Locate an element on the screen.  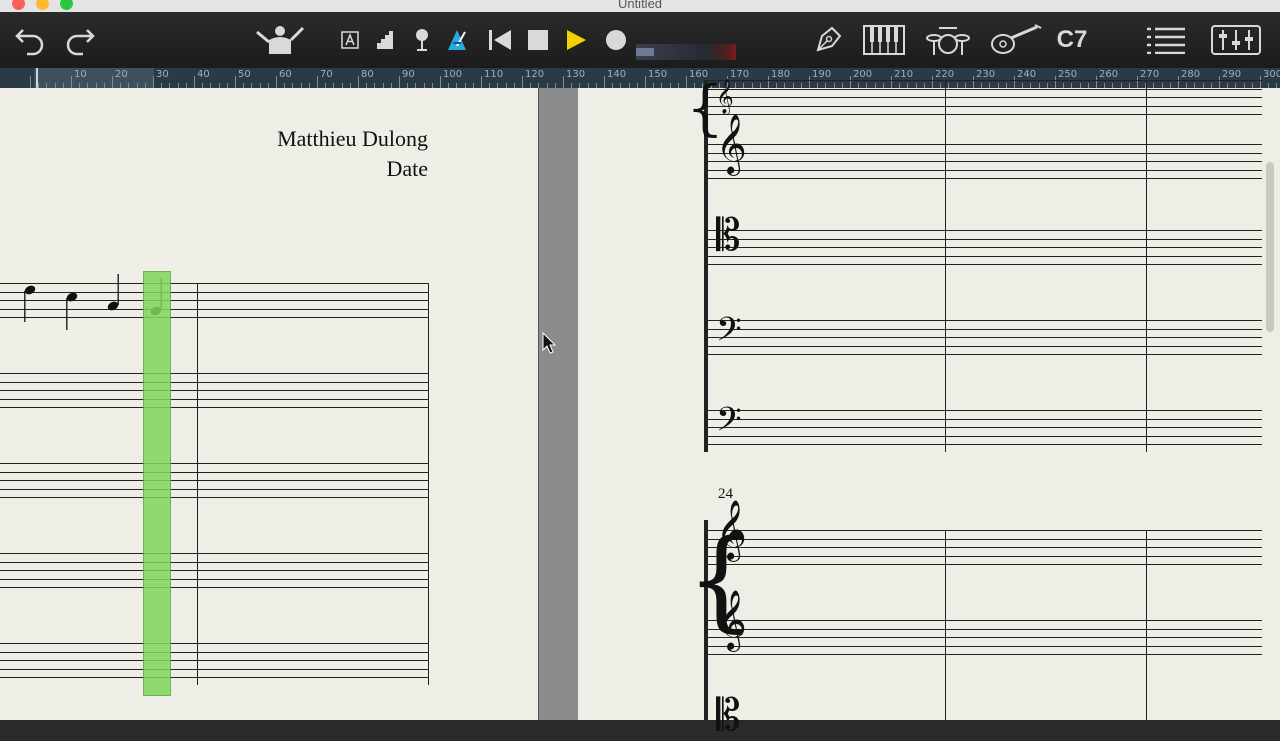
left-staff-4-line is located at coordinates (214, 562).